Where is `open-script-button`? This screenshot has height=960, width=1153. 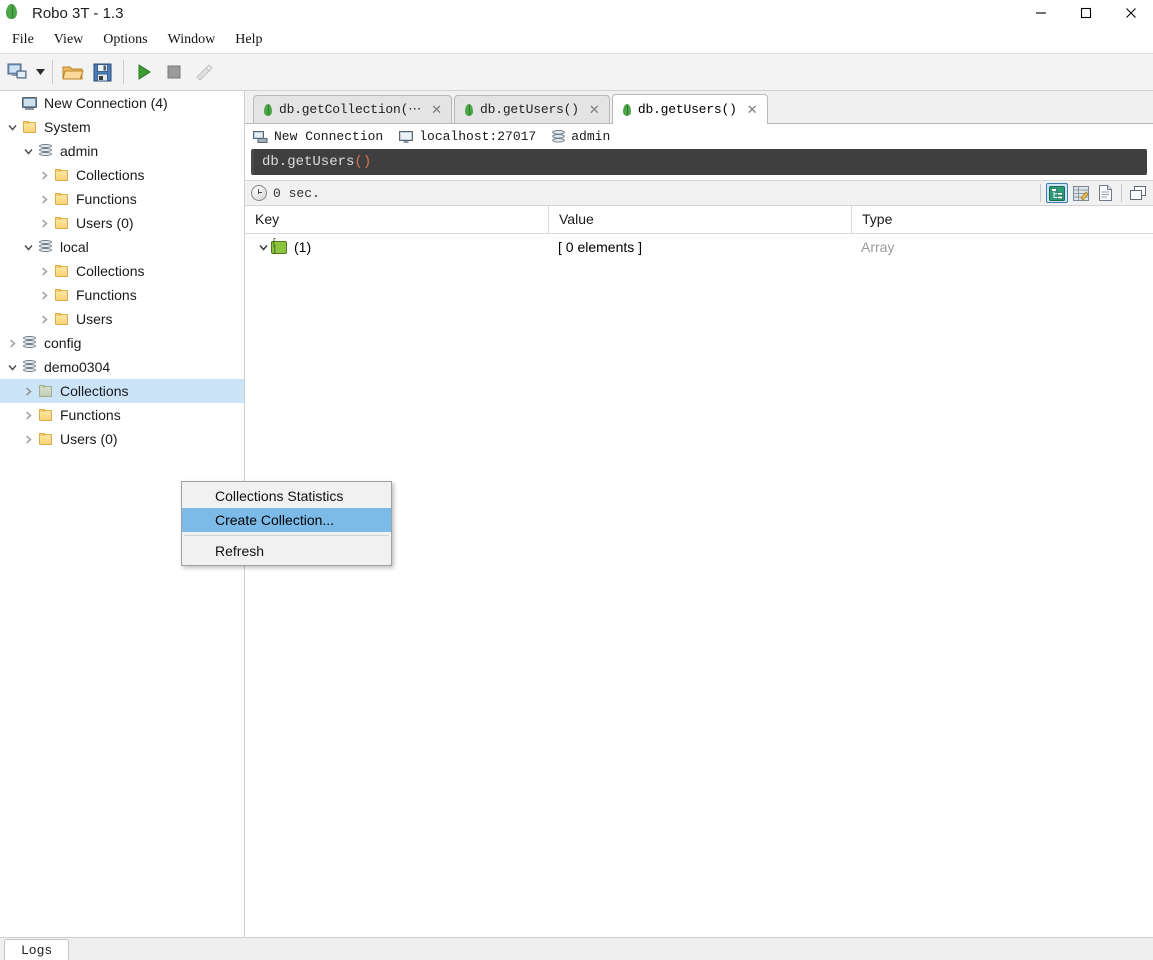
open-script-button is located at coordinates (73, 72).